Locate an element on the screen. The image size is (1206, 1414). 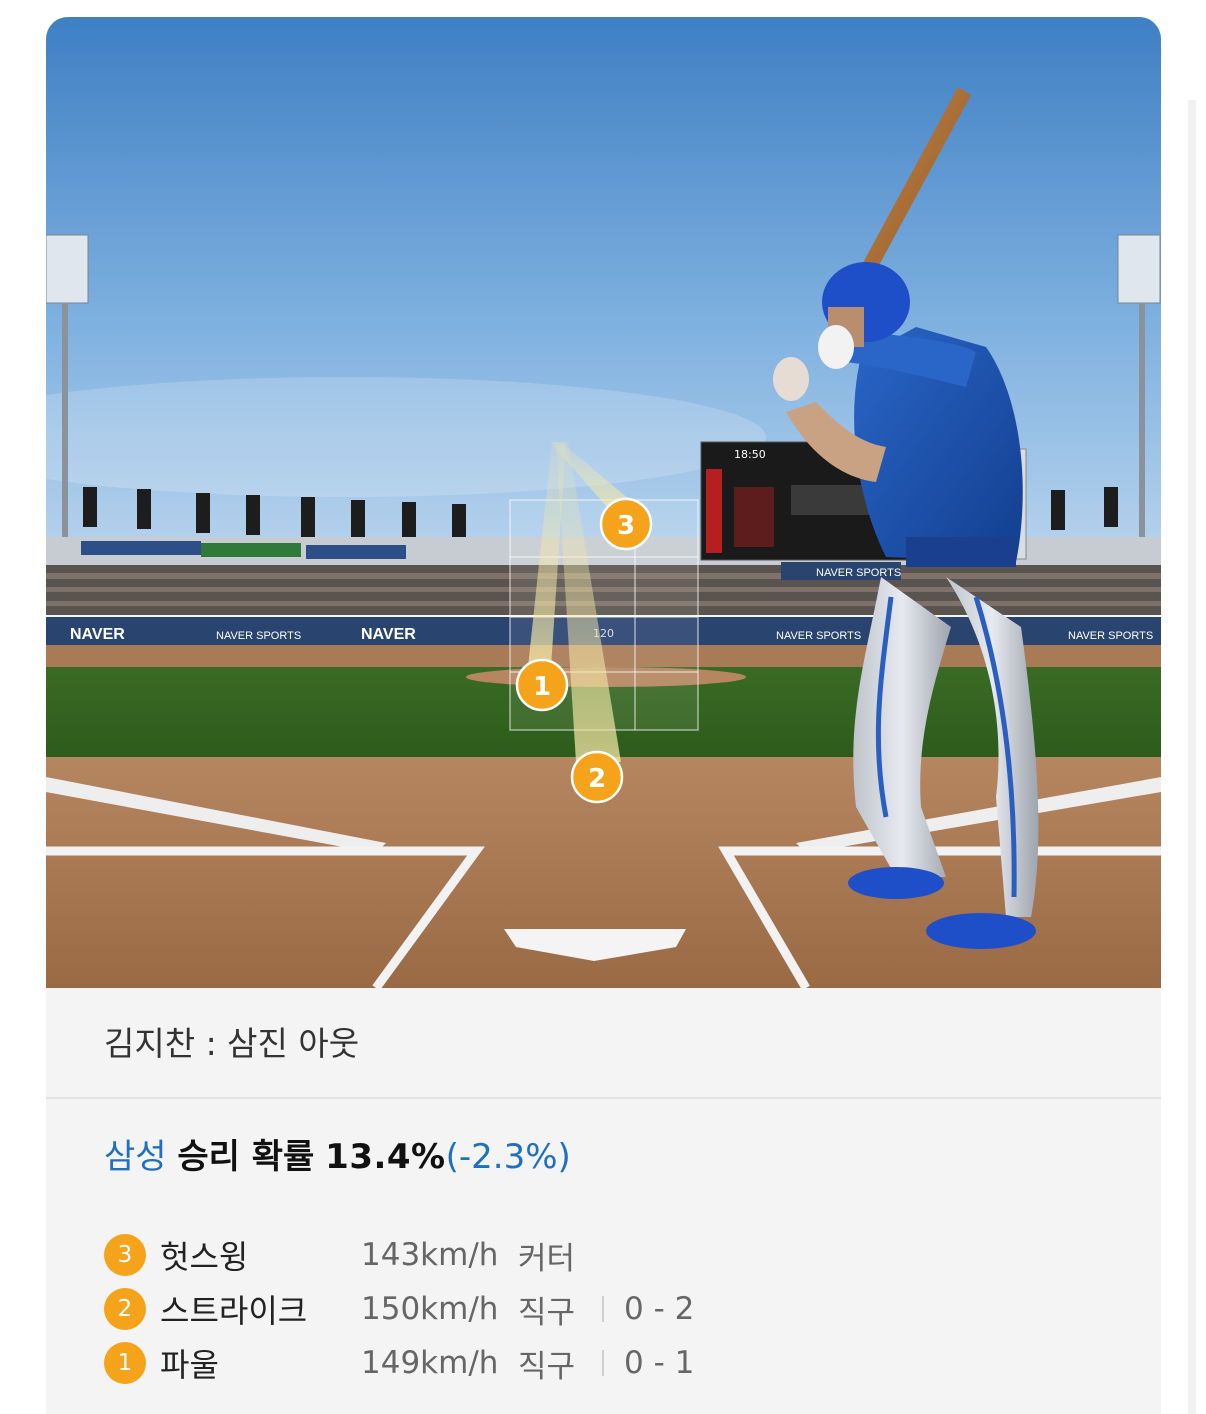
wall-banner-sports-3: NAVER SPORTS is located at coordinates (1110, 636).